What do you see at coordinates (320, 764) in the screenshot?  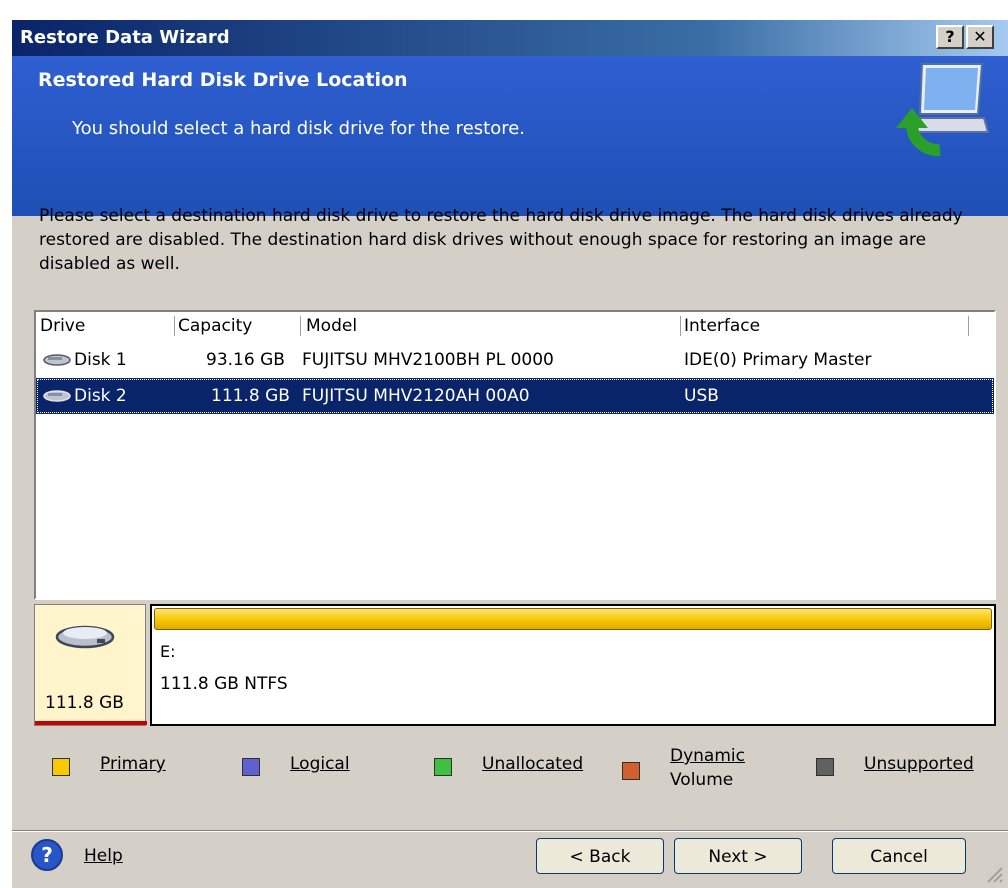 I see `legend-label: Logical` at bounding box center [320, 764].